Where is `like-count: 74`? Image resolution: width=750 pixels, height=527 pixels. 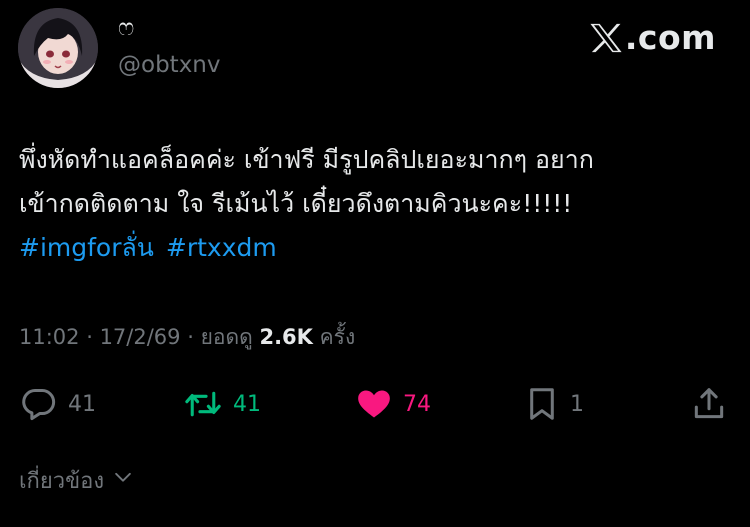 like-count: 74 is located at coordinates (417, 404).